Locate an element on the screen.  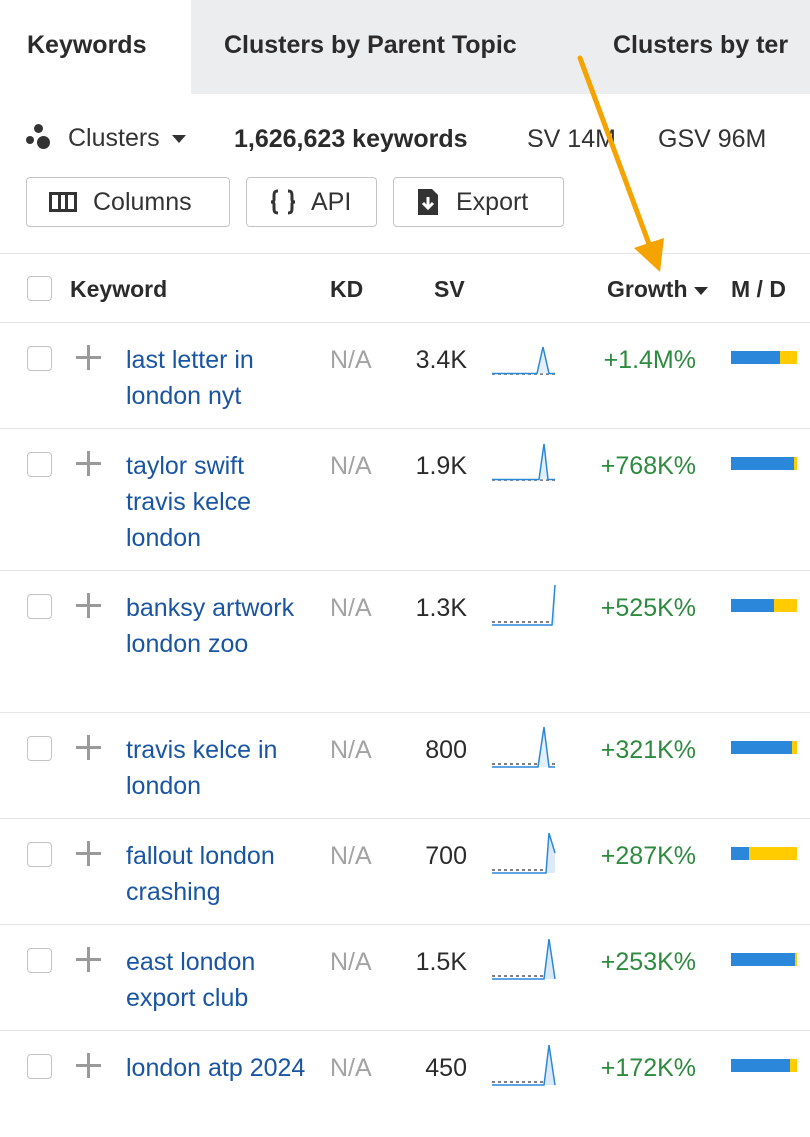
header-growth: Growth is located at coordinates (657, 289).